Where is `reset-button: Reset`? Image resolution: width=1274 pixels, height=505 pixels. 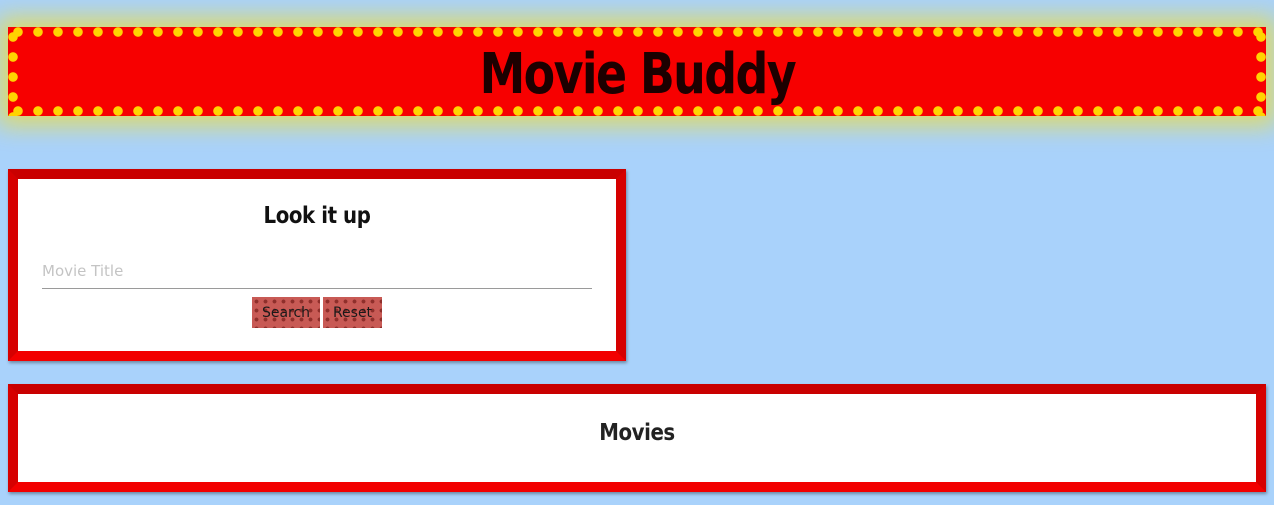
reset-button: Reset is located at coordinates (352, 312).